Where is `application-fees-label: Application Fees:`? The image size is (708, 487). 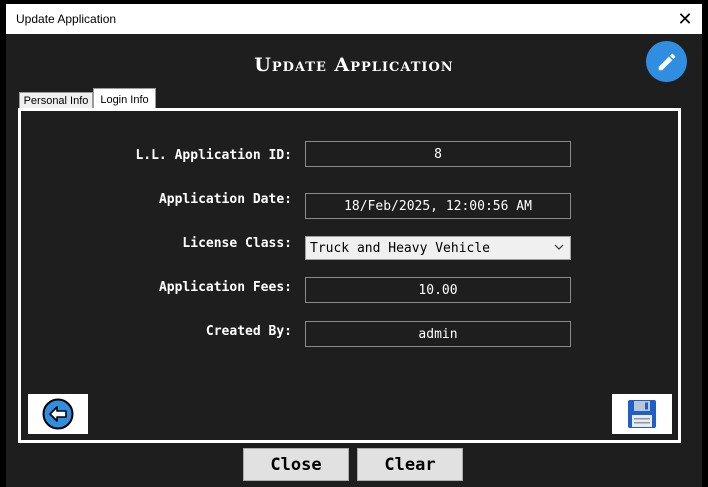 application-fees-label: Application Fees: is located at coordinates (225, 287).